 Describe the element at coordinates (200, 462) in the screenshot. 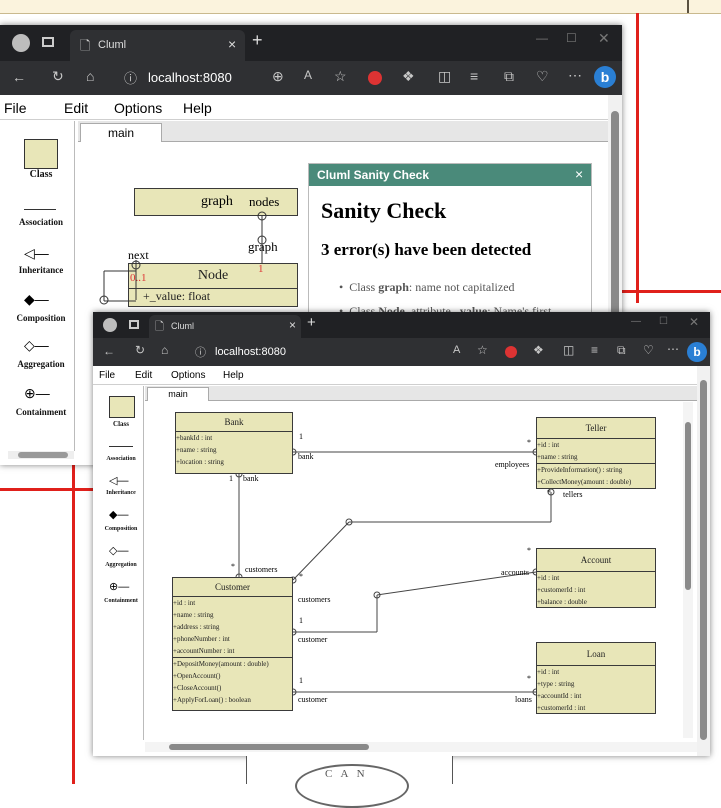

I see `bank-attr: +location : string` at that location.